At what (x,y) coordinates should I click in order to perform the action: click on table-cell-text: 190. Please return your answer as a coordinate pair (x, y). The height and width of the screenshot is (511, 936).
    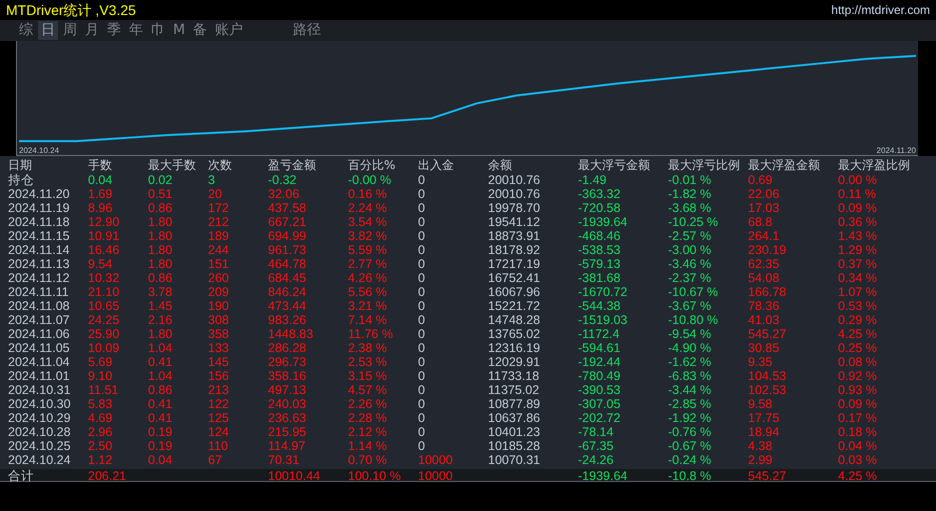
    Looking at the image, I should click on (219, 306).